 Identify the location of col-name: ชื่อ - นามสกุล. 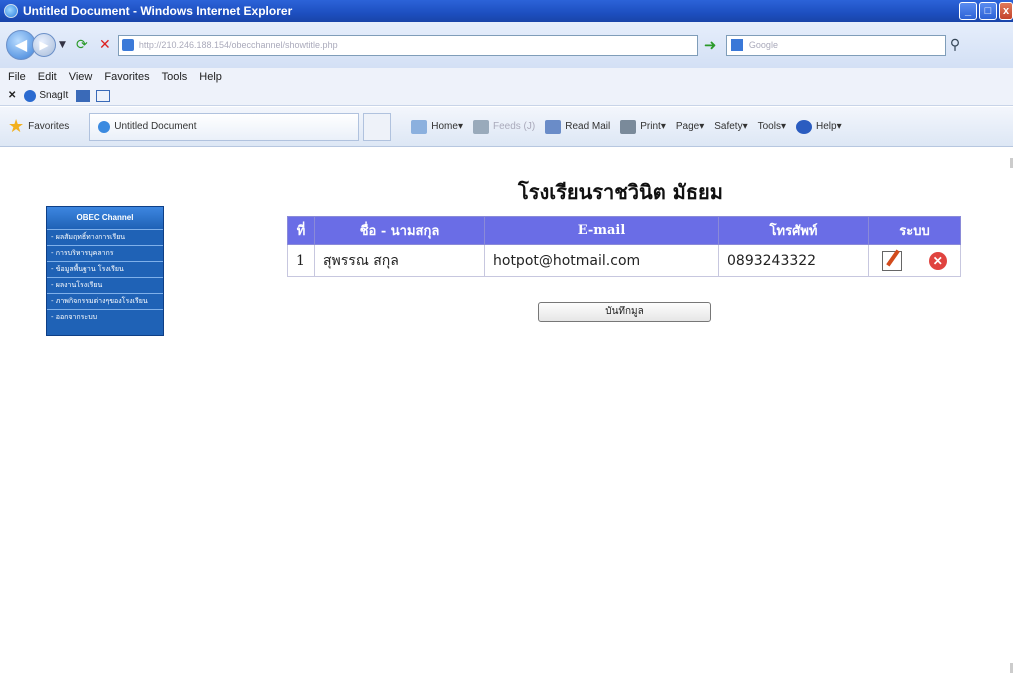
(399, 230).